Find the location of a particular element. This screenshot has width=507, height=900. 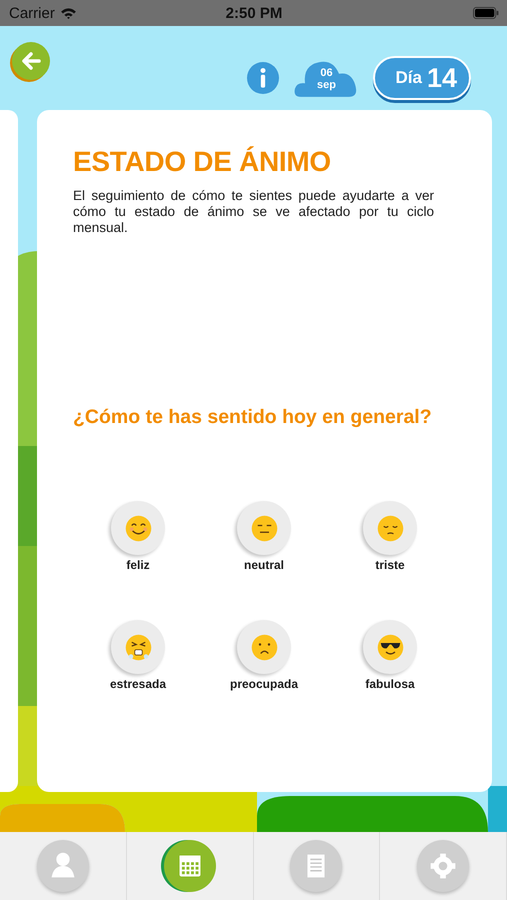

mood-option: feliz is located at coordinates (138, 536).